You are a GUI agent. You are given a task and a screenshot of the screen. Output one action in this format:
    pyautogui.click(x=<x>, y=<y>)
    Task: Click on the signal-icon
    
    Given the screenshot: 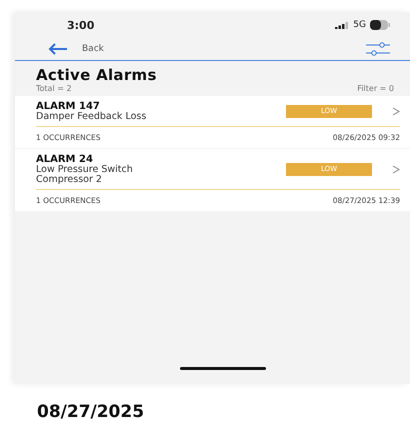 What is the action you would take?
    pyautogui.click(x=342, y=25)
    